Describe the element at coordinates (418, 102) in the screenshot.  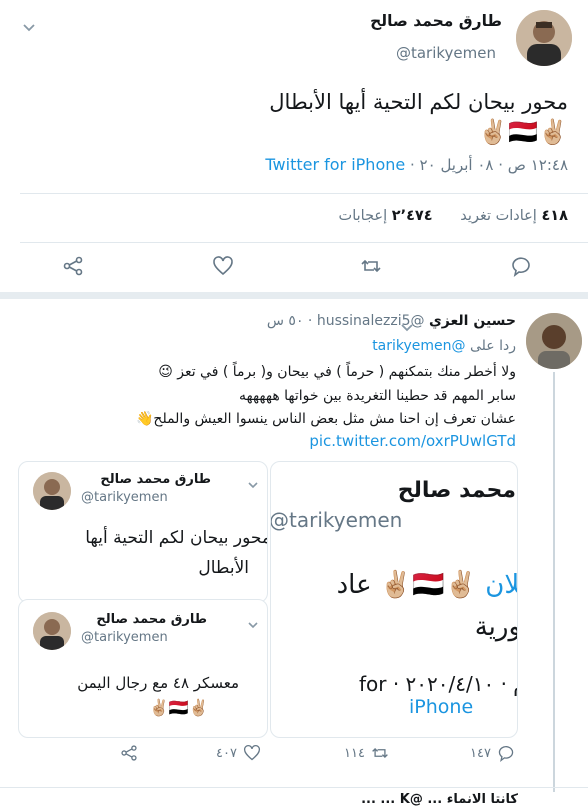
I see `tweet-text: محور بيحان لكم التحية أيها الأبطال` at that location.